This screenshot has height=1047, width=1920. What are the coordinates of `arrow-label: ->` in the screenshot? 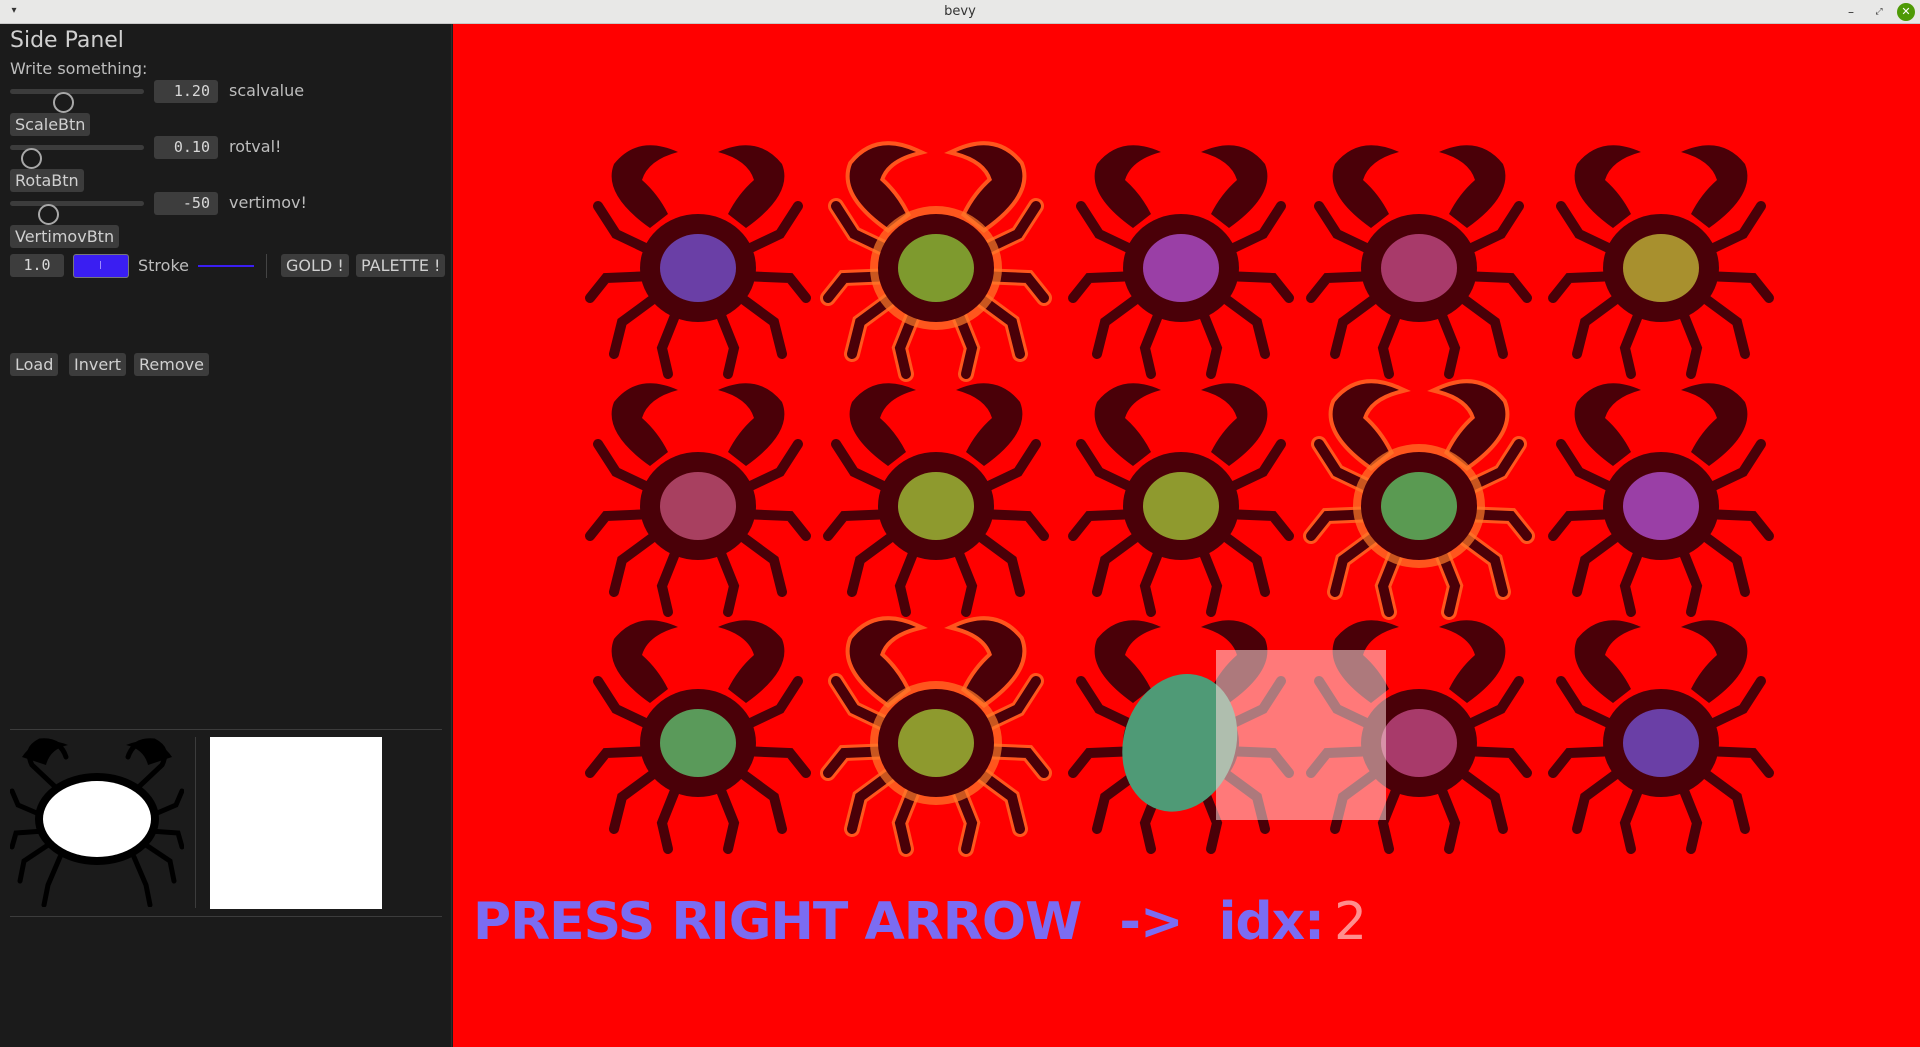 It's located at (1151, 922).